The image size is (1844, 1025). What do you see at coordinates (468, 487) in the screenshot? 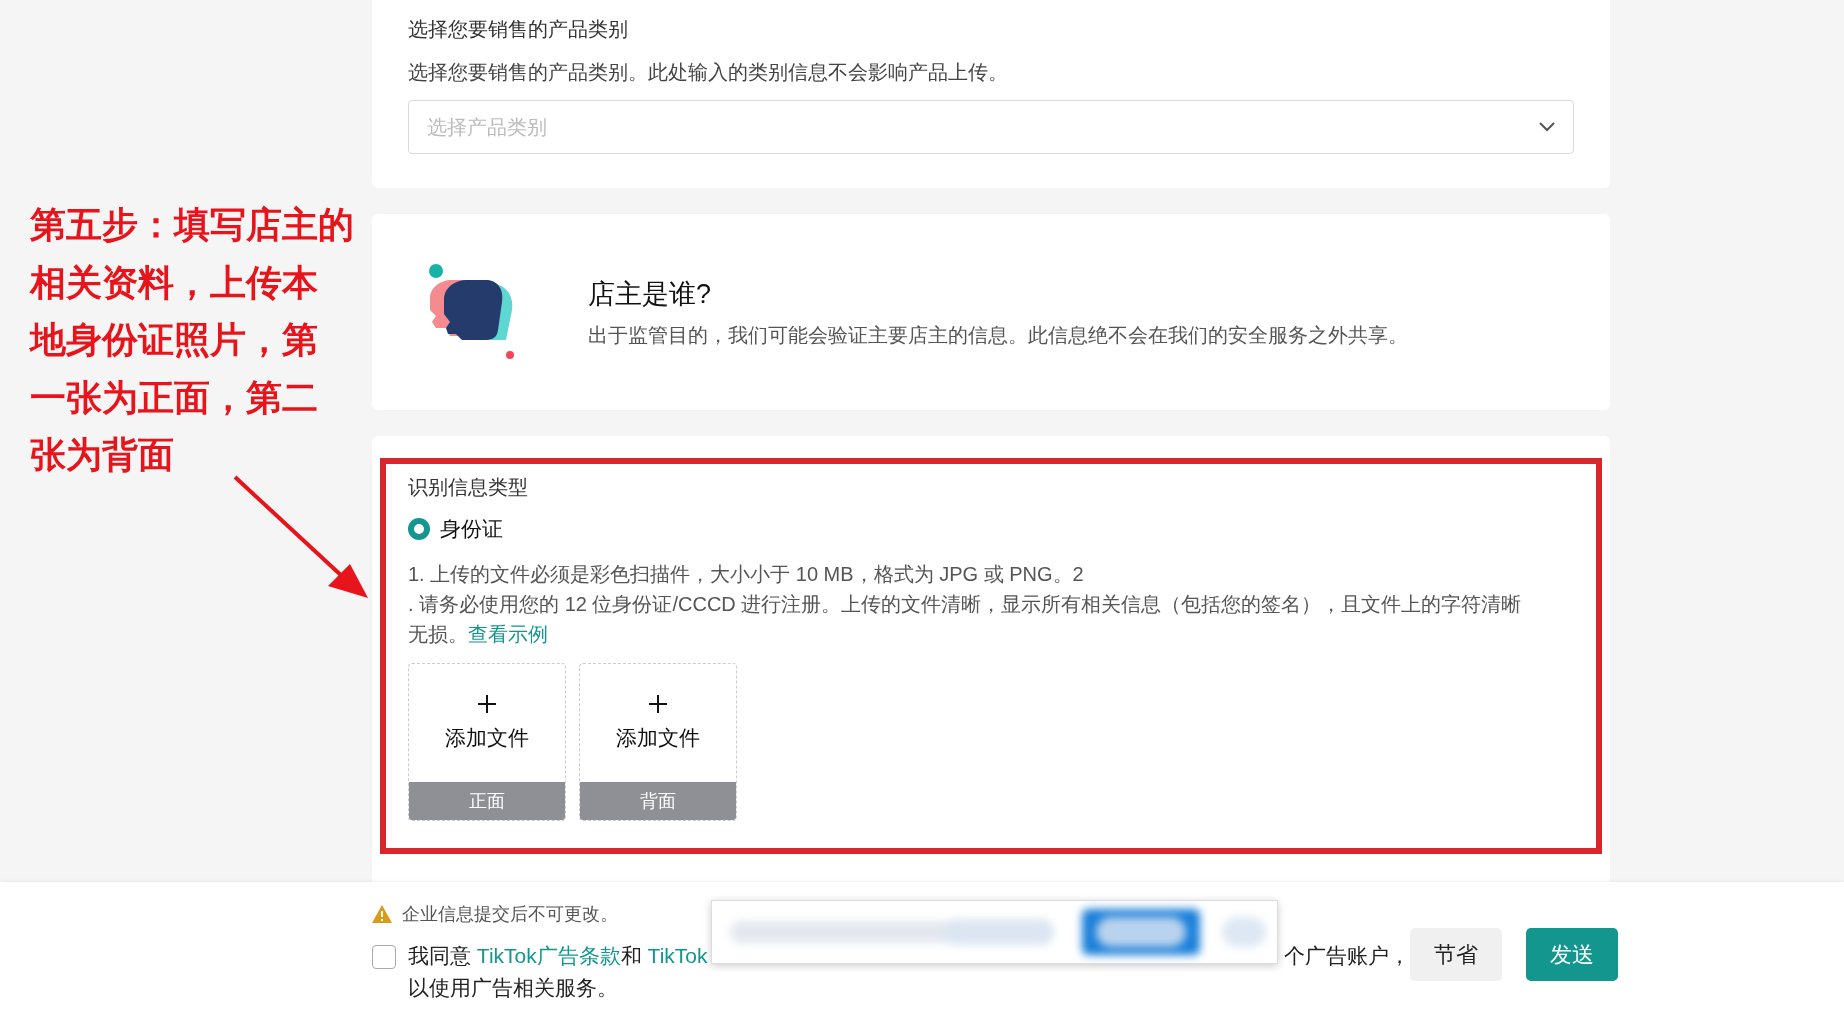
I see `field-label: 识别信息类型` at bounding box center [468, 487].